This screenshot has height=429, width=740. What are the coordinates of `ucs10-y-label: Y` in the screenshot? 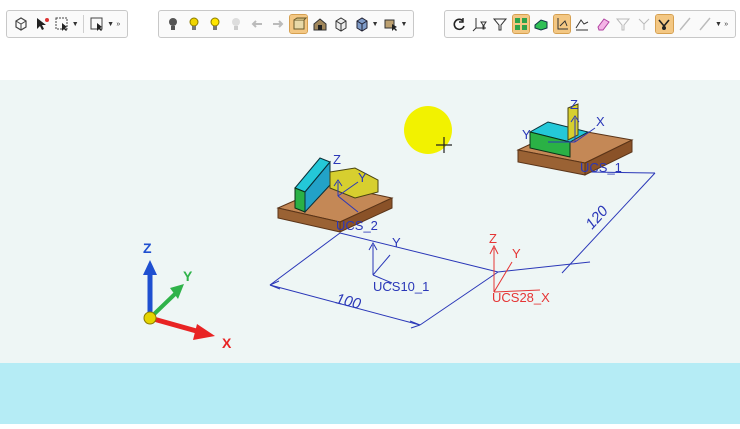 It's located at (396, 242).